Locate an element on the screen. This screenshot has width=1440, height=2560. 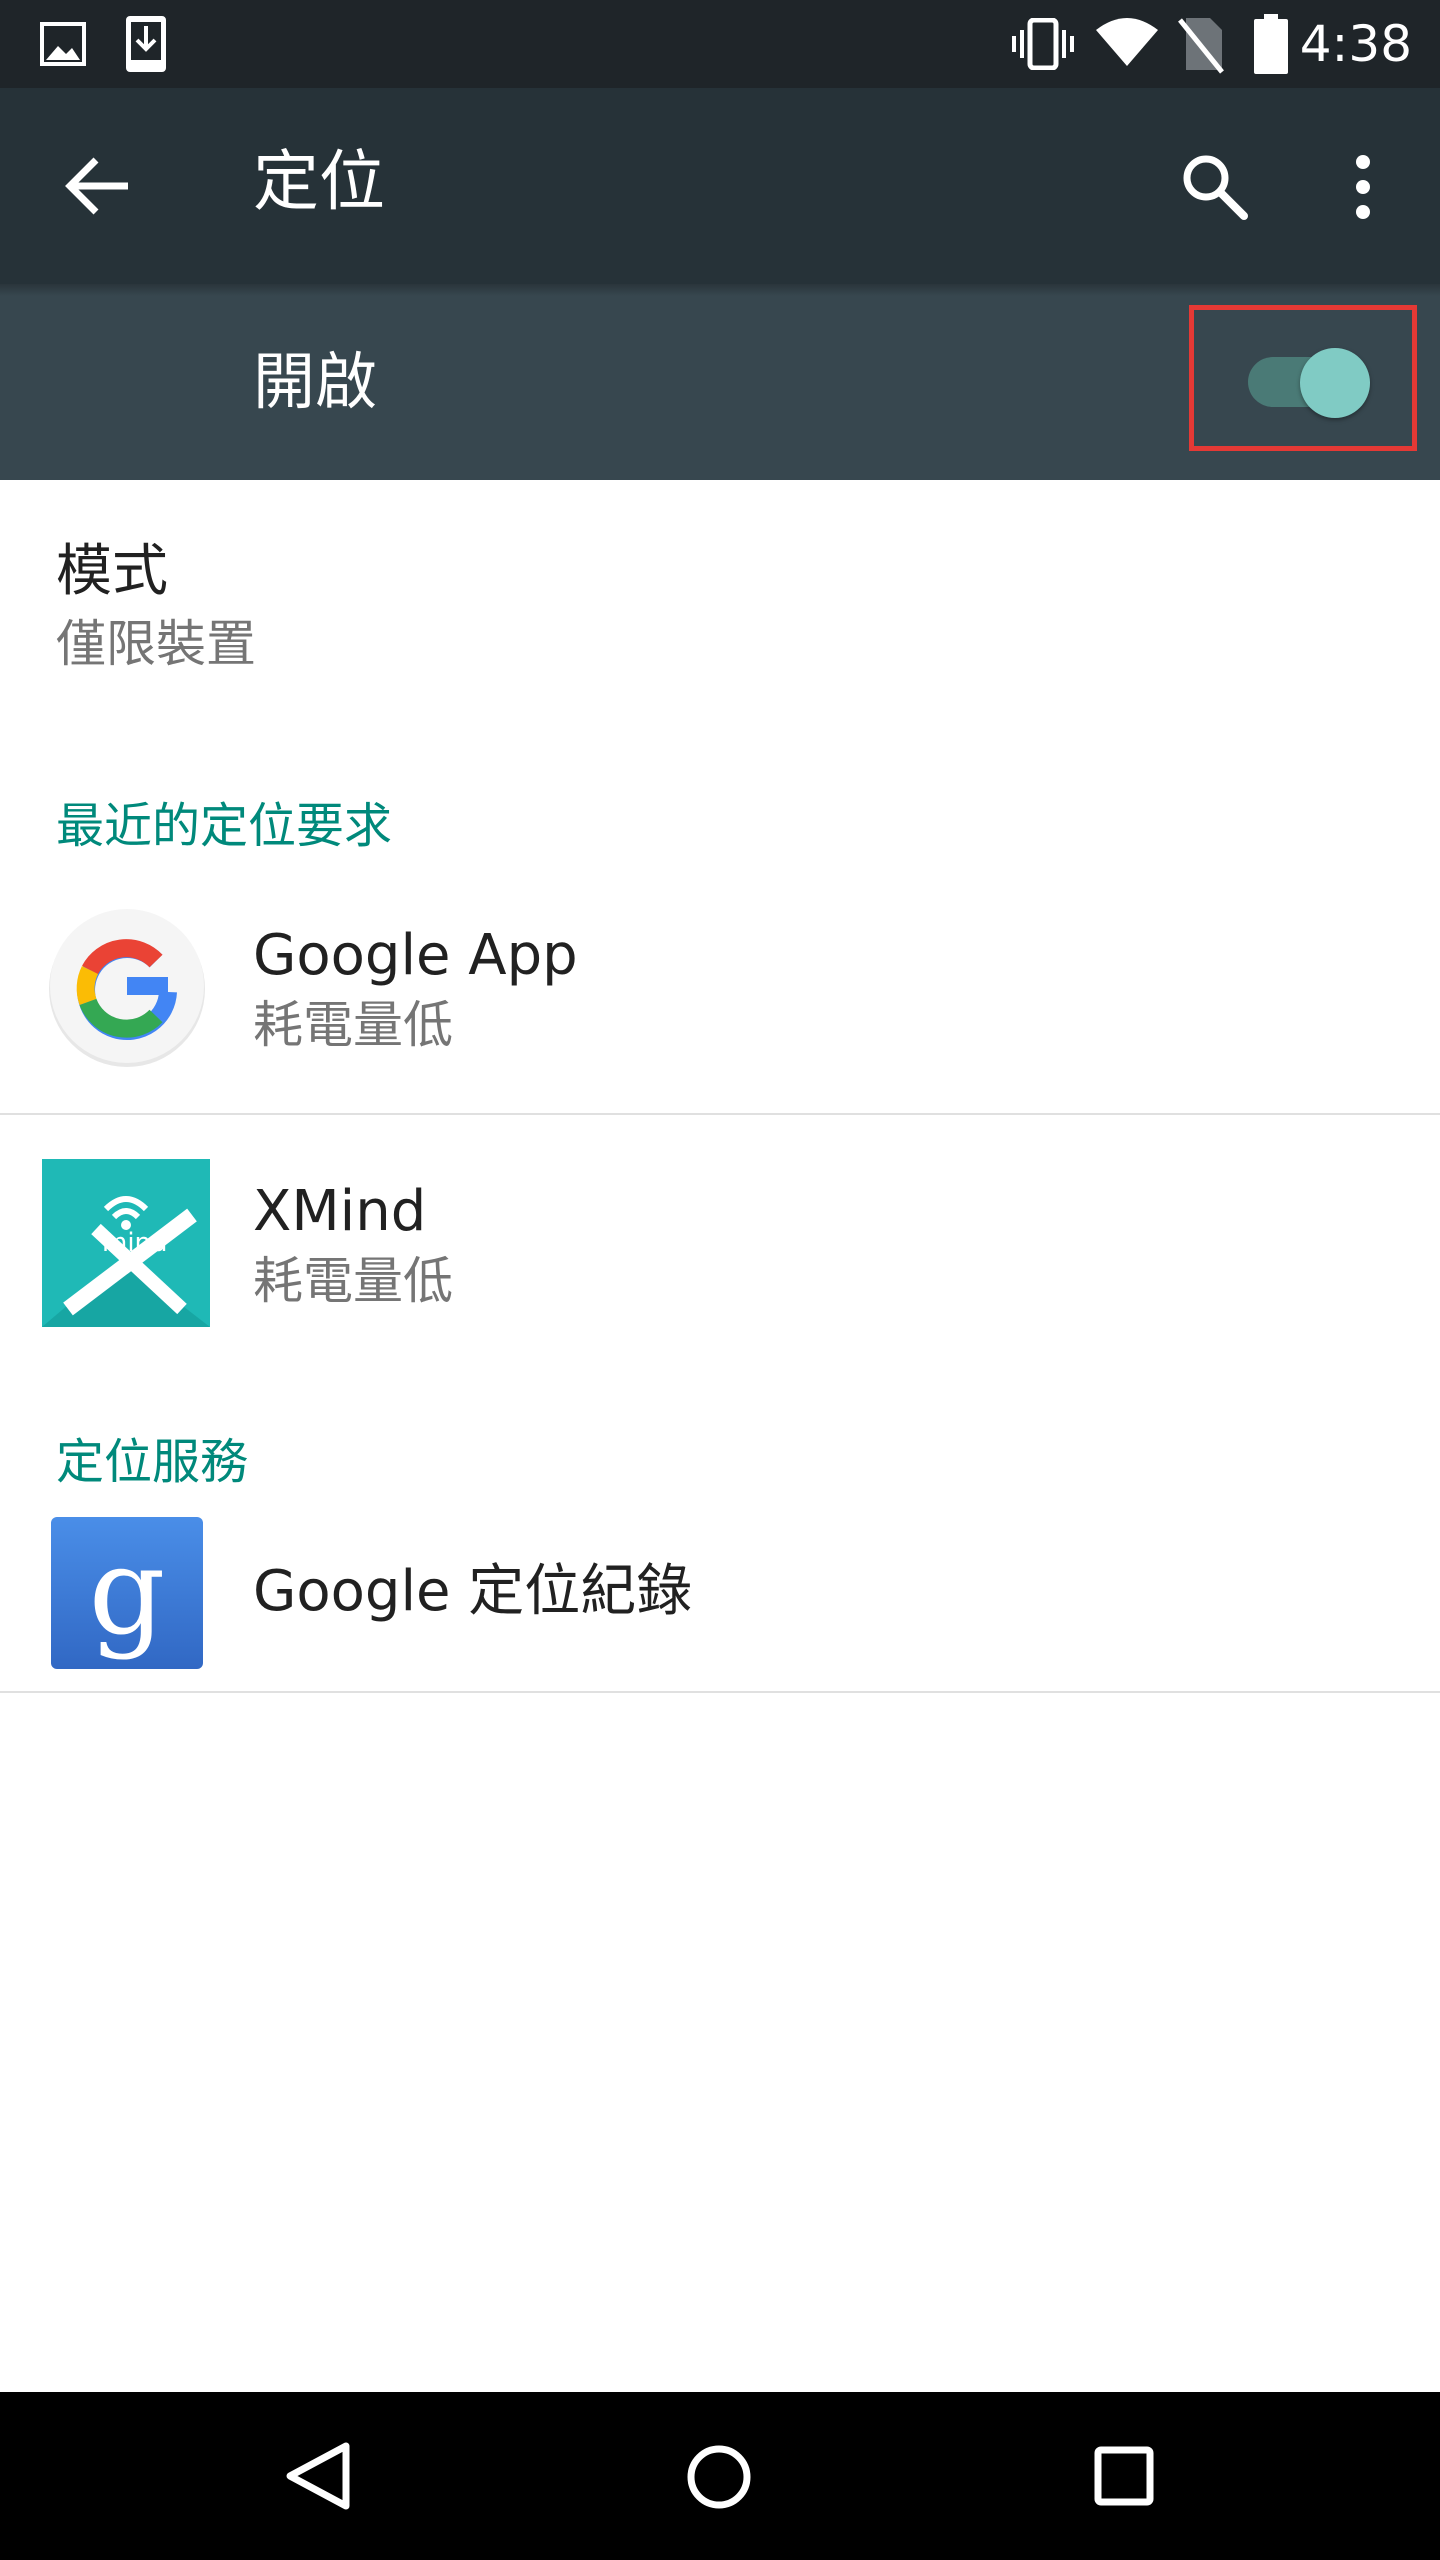
google-location-history-icon: g is located at coordinates (127, 1593).